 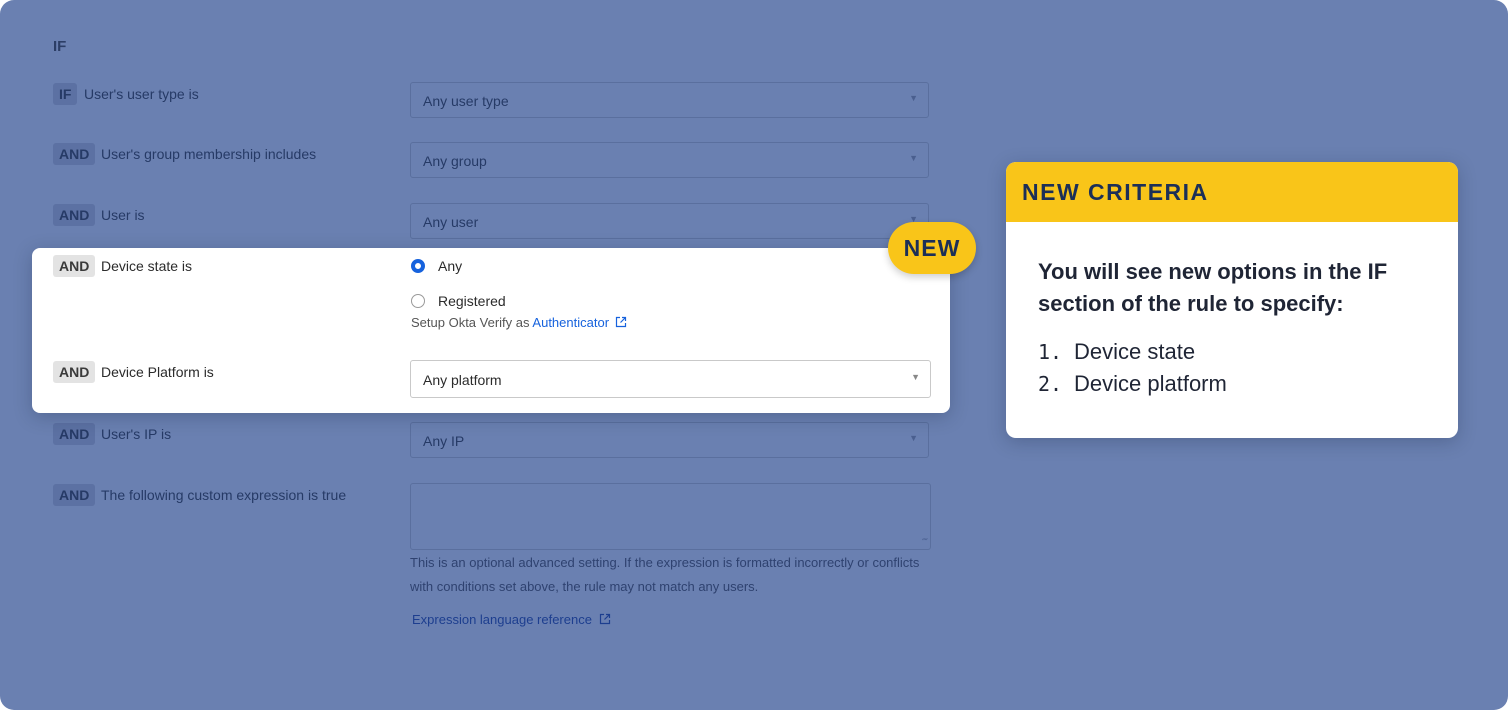 I want to click on callout-list: 1. Device state 2. Device platform, so click(x=1132, y=368).